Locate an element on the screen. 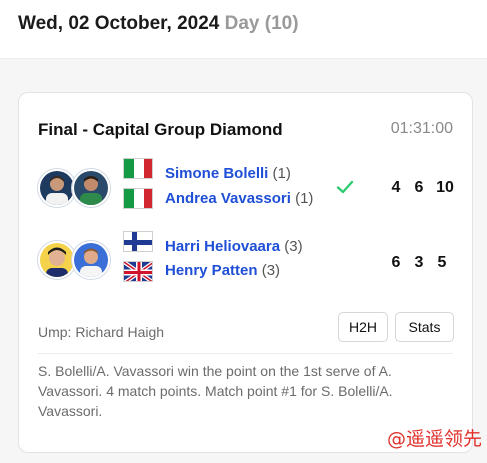  player-avatar-patten is located at coordinates (91, 260).